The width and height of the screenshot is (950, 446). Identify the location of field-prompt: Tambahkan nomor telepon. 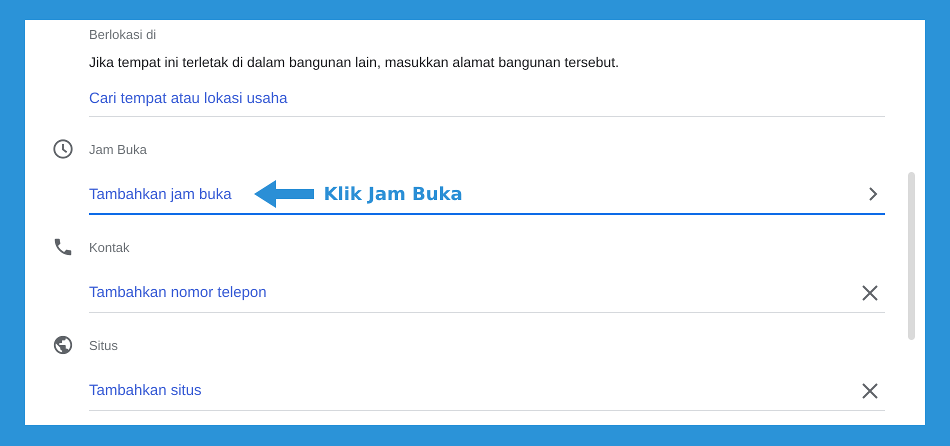
(178, 292).